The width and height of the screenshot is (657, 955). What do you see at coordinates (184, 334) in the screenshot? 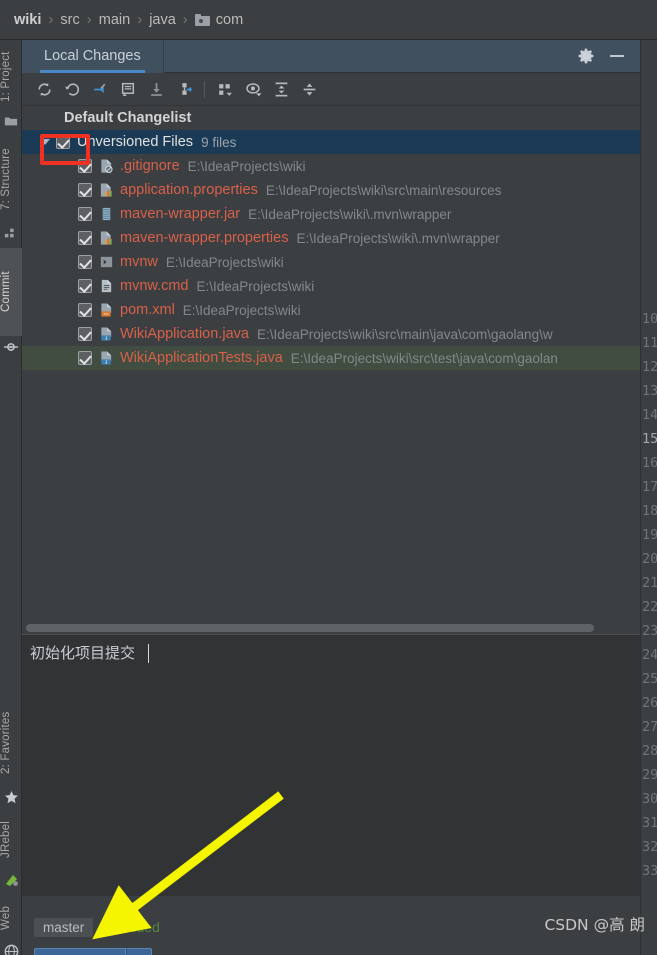
I see `file-name: WikiApplication.java` at bounding box center [184, 334].